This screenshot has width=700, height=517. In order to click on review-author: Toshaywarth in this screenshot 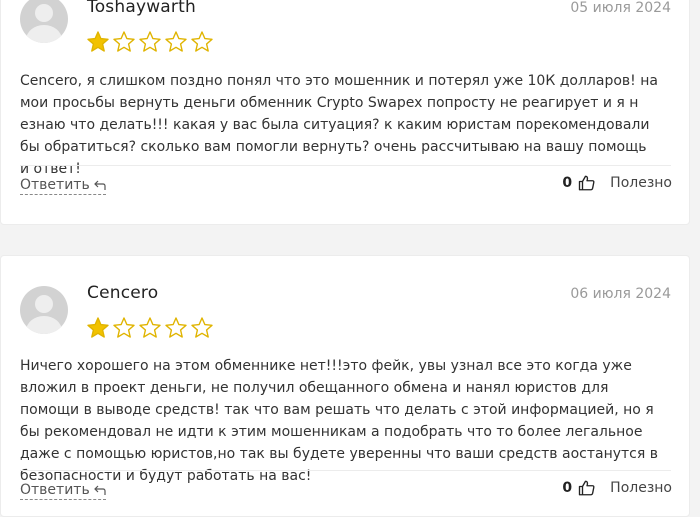, I will do `click(141, 8)`.